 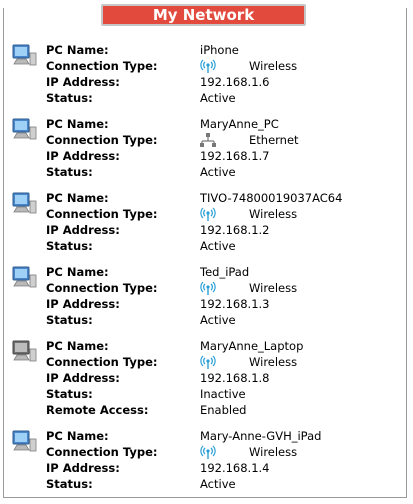 I want to click on ethernet-icon, so click(x=208, y=140).